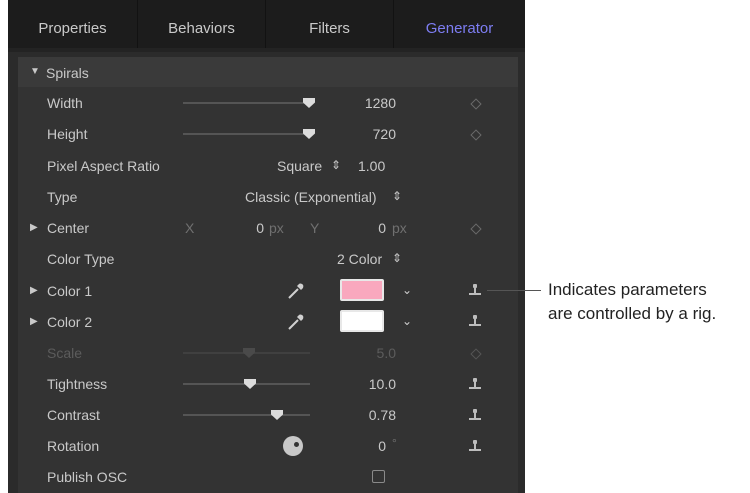 Image resolution: width=750 pixels, height=493 pixels. Describe the element at coordinates (249, 353) in the screenshot. I see `scale-slider-thumb` at that location.